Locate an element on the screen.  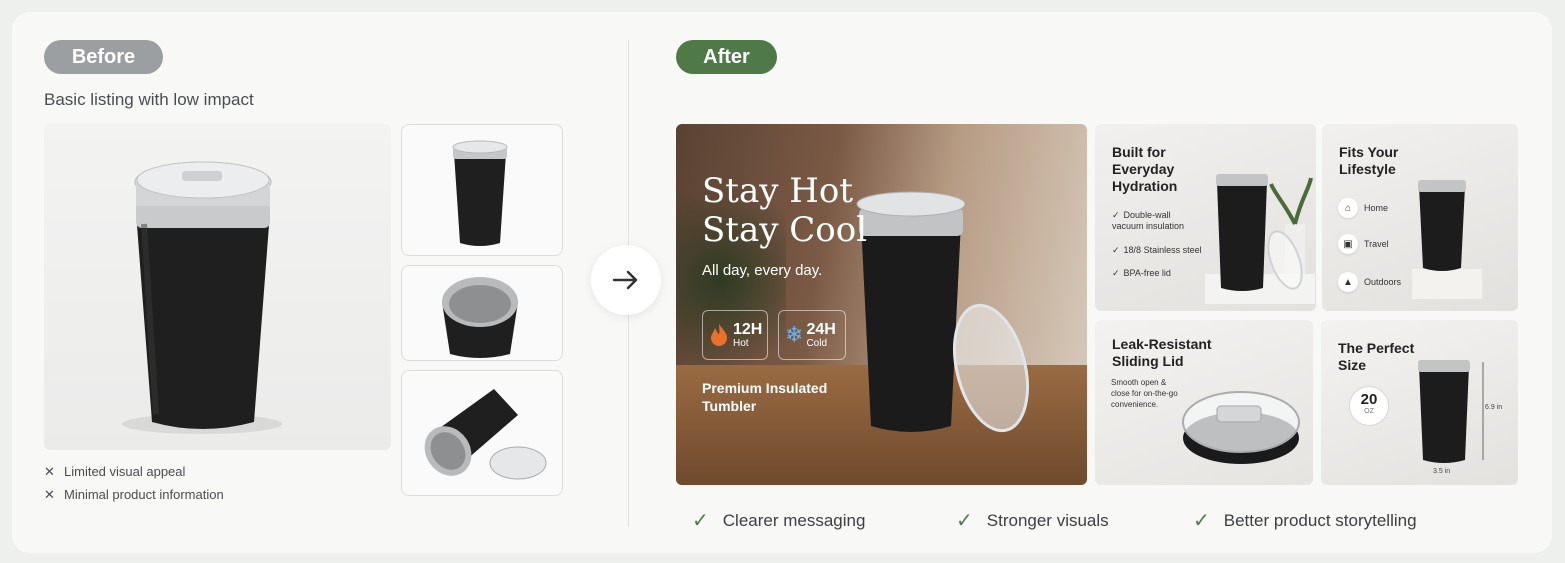
hero-footer: Premium Insulated Tumbler is located at coordinates (765, 397).